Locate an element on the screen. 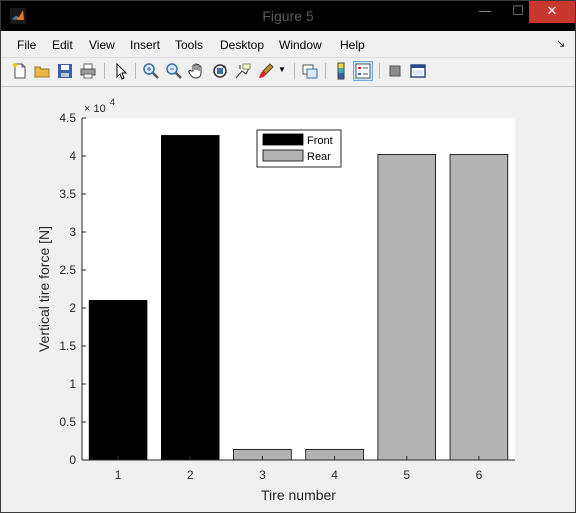 The height and width of the screenshot is (513, 576). y-tick-label: 3 is located at coordinates (72, 232).